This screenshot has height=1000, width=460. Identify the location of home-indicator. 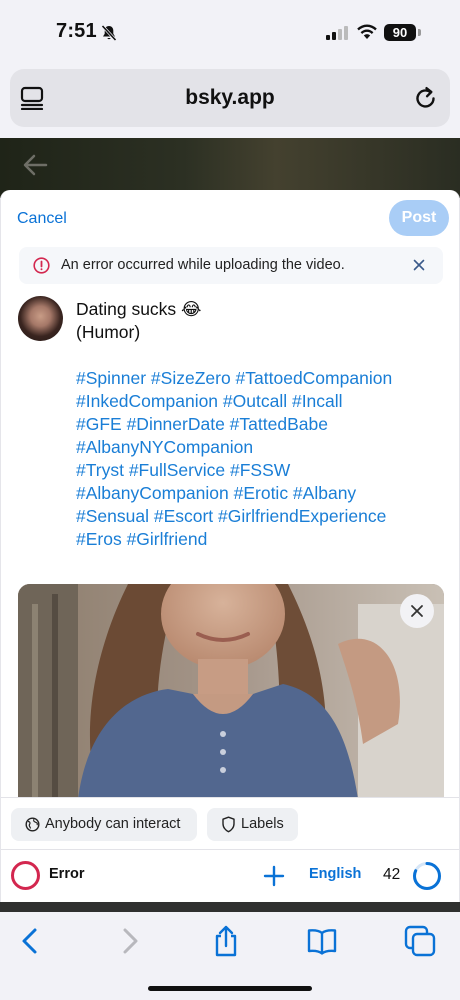
(230, 988).